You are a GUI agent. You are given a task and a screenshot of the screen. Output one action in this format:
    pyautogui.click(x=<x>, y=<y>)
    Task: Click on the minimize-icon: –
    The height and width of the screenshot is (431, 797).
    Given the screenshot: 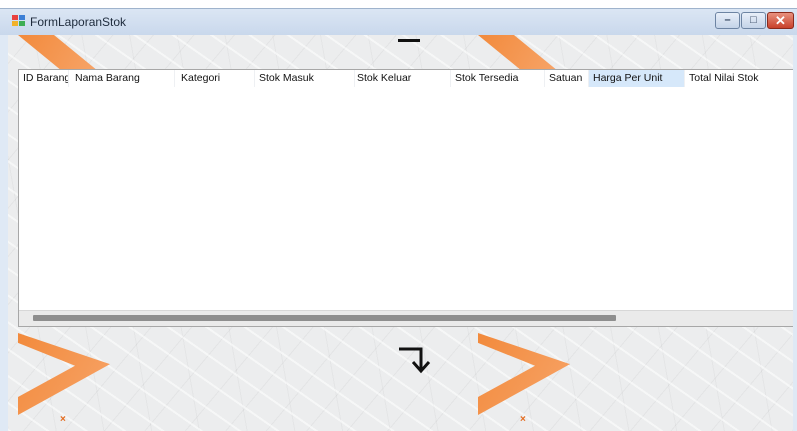 What is the action you would take?
    pyautogui.click(x=727, y=20)
    